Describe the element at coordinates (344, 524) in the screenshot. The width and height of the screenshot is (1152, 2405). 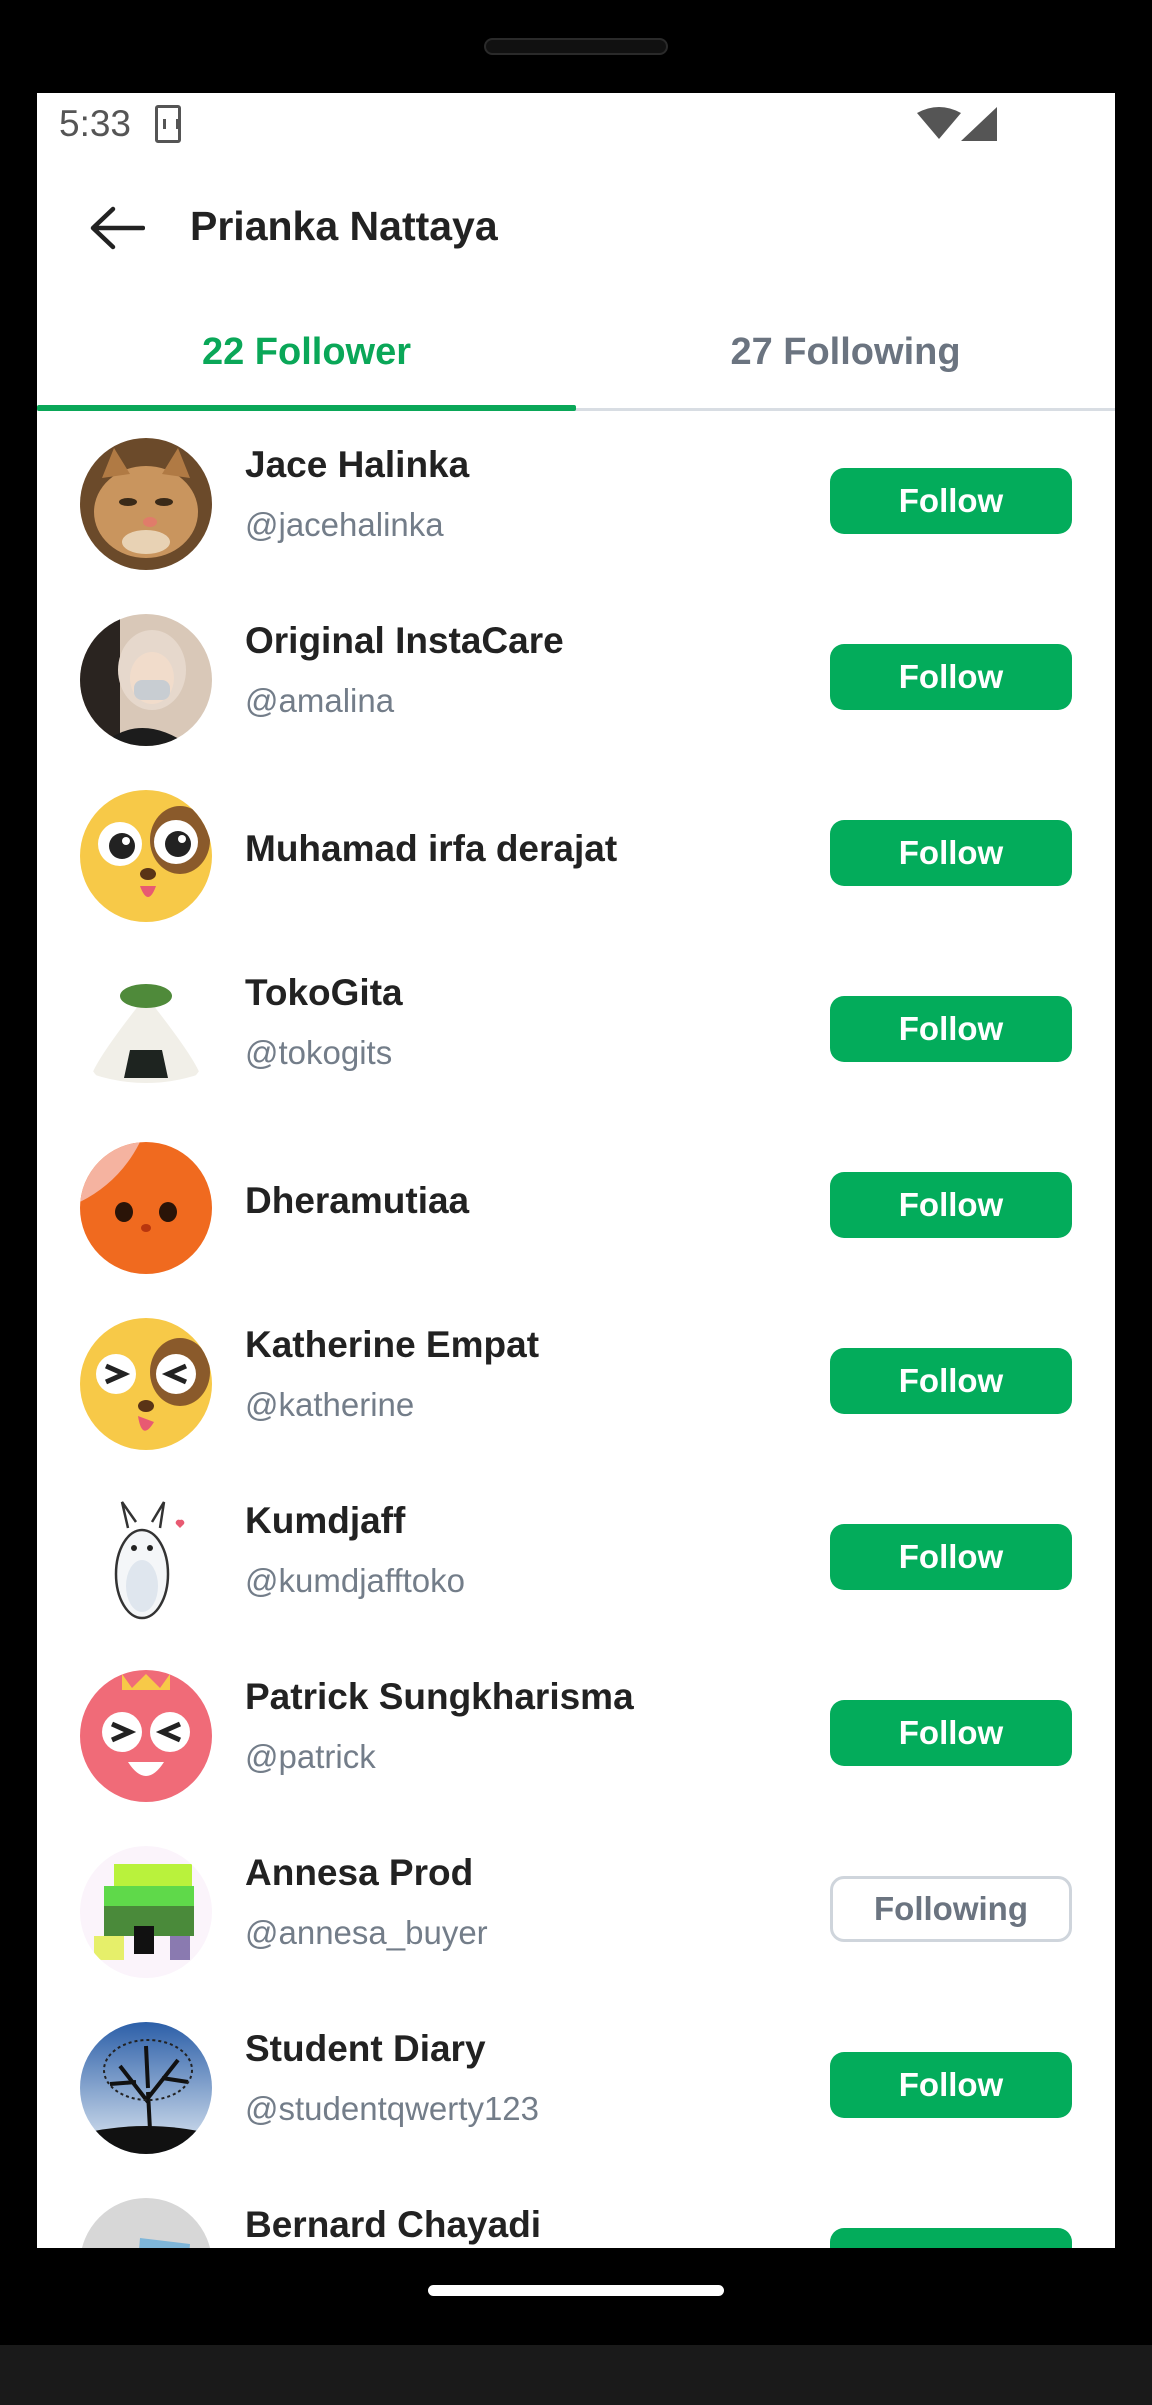
I see `user-handle: @jacehalinka` at that location.